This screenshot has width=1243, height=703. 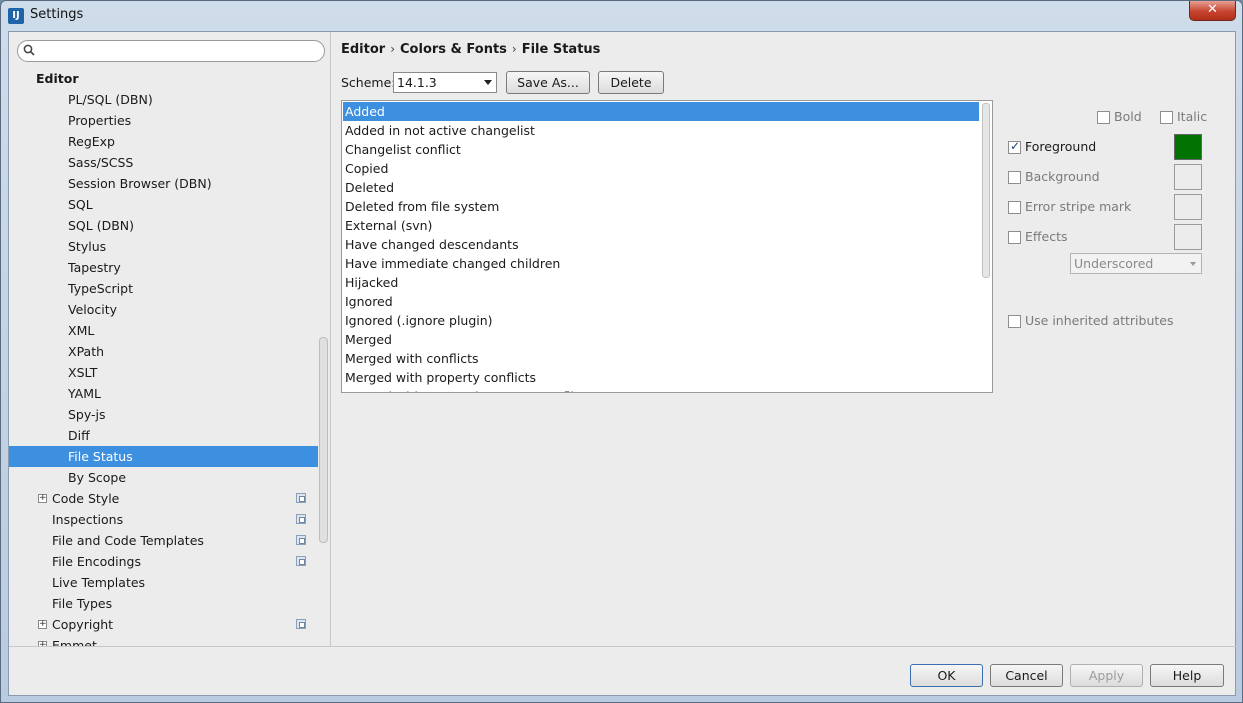 I want to click on breadcrumb-editor: Editor, so click(x=363, y=49).